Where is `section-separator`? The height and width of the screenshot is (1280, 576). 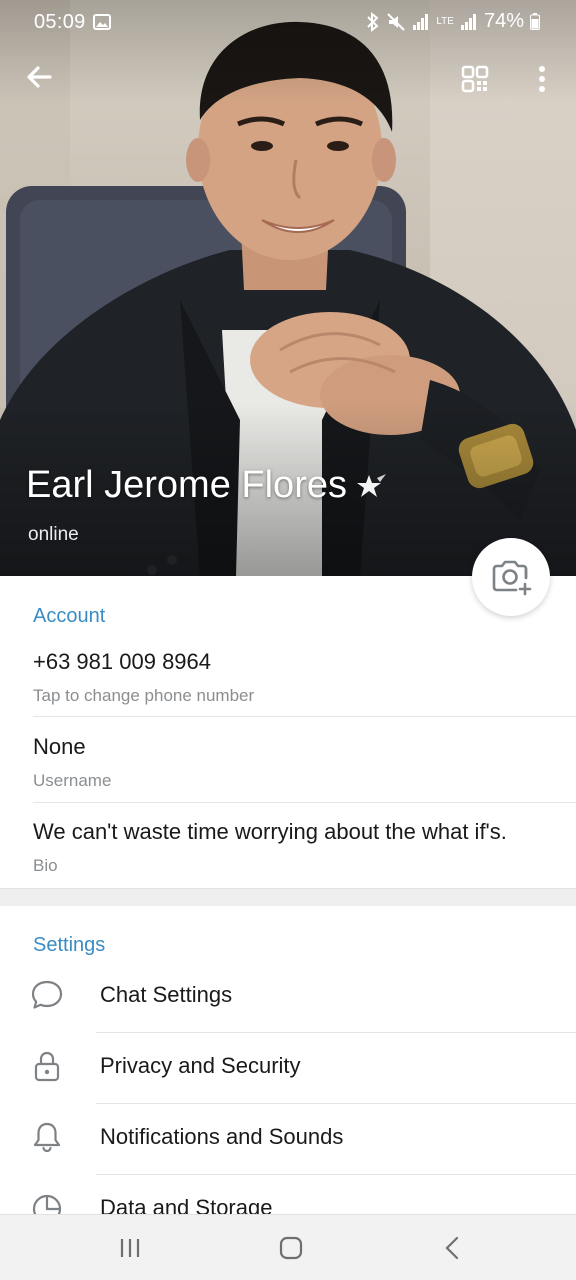
section-separator is located at coordinates (288, 897).